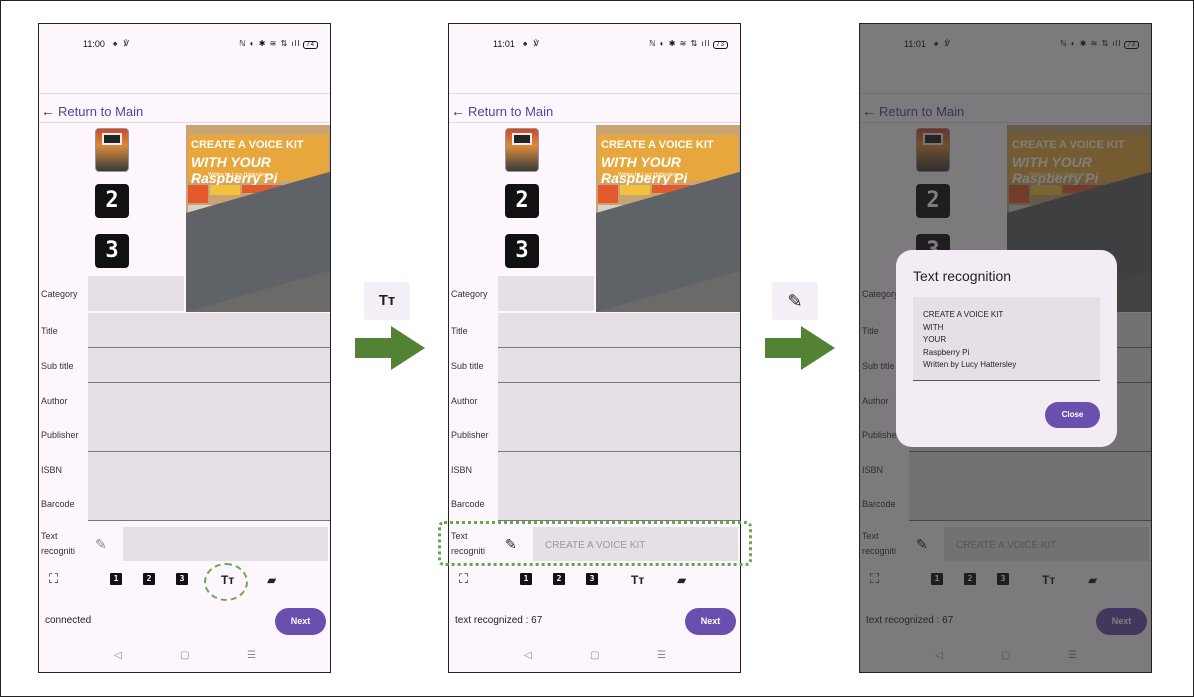 Image resolution: width=1194 pixels, height=697 pixels. I want to click on status-message: text recognized : 67, so click(499, 620).